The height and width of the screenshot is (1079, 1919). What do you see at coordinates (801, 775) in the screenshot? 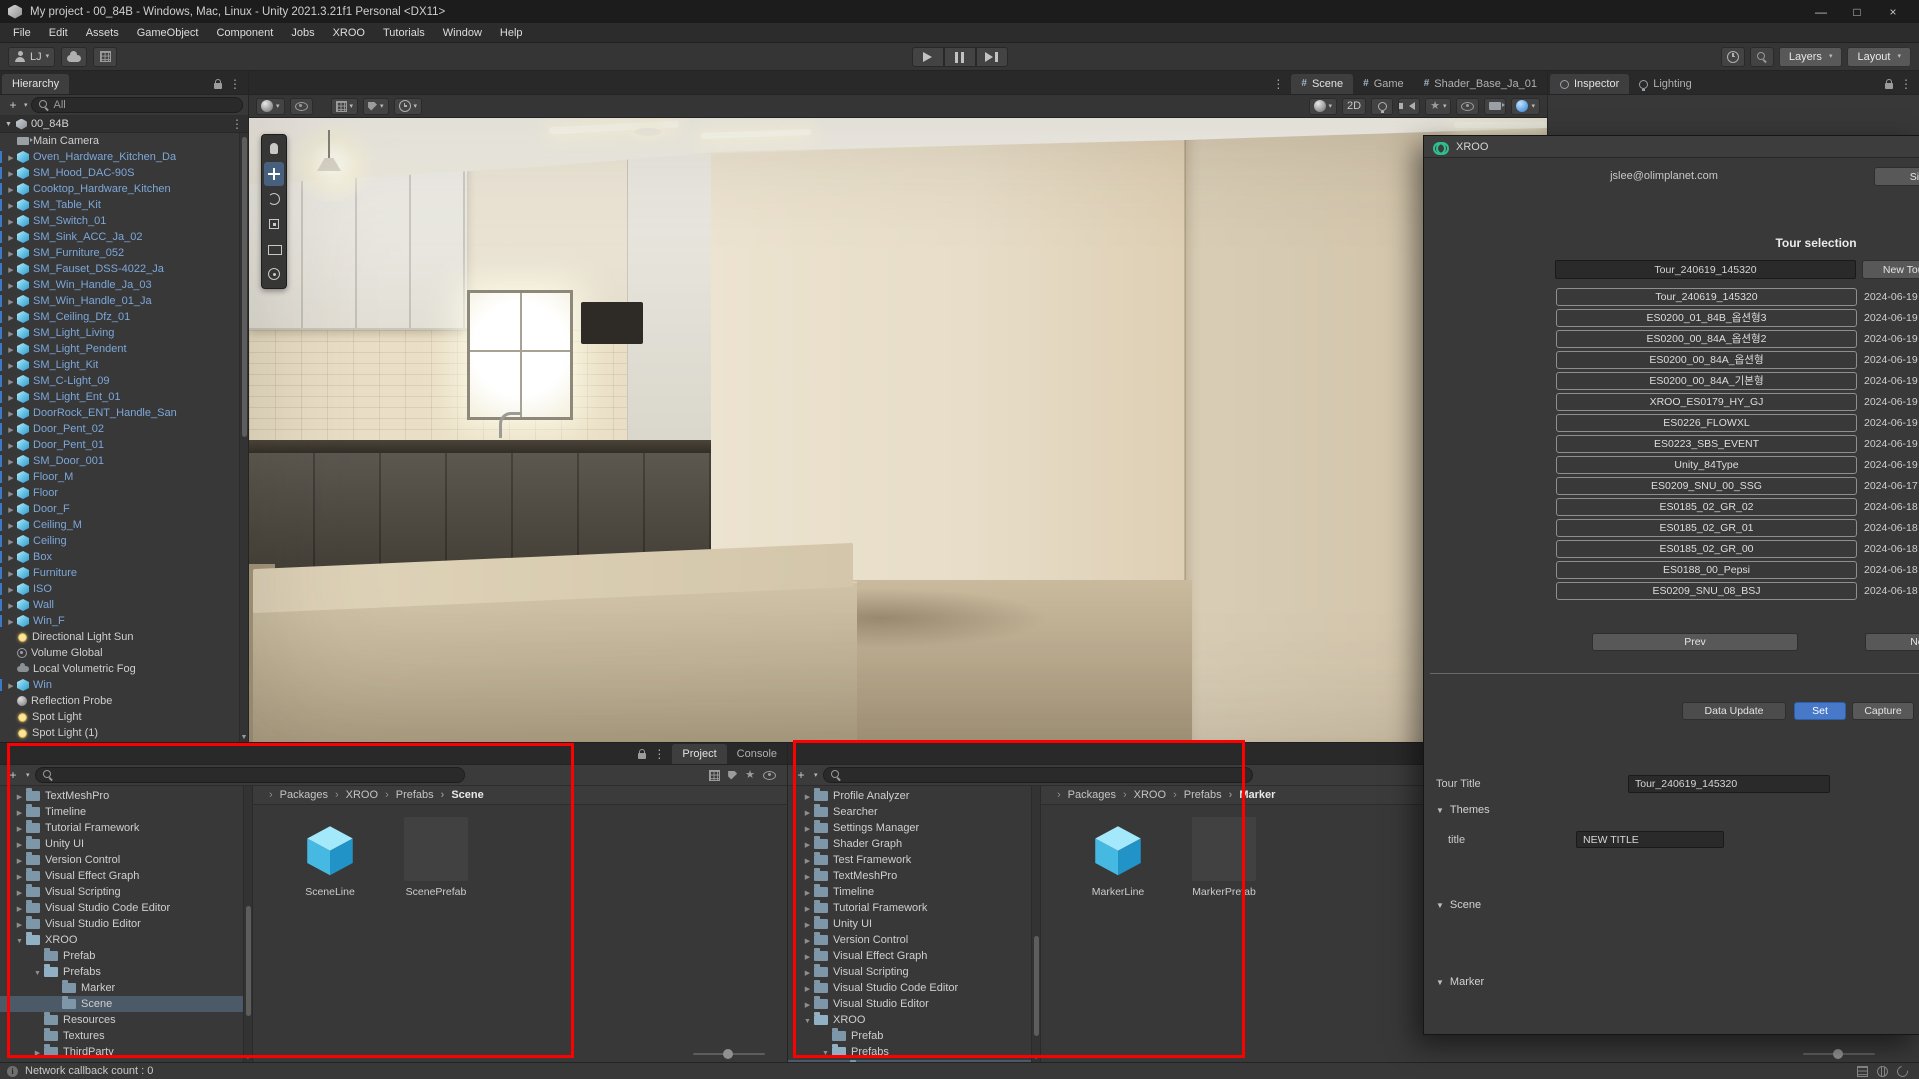
I see `create-asset-button: +` at bounding box center [801, 775].